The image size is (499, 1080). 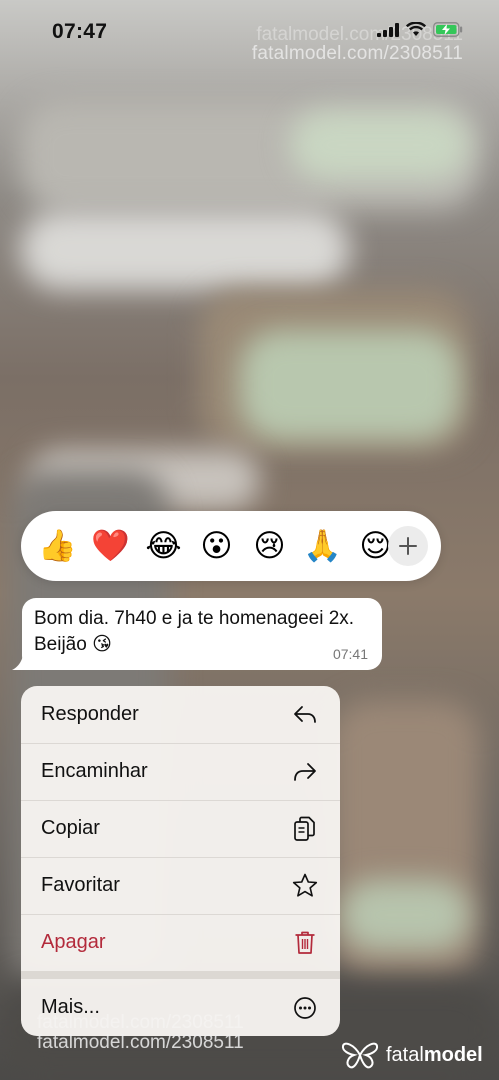 I want to click on menu-item-label: Responder, so click(x=90, y=714).